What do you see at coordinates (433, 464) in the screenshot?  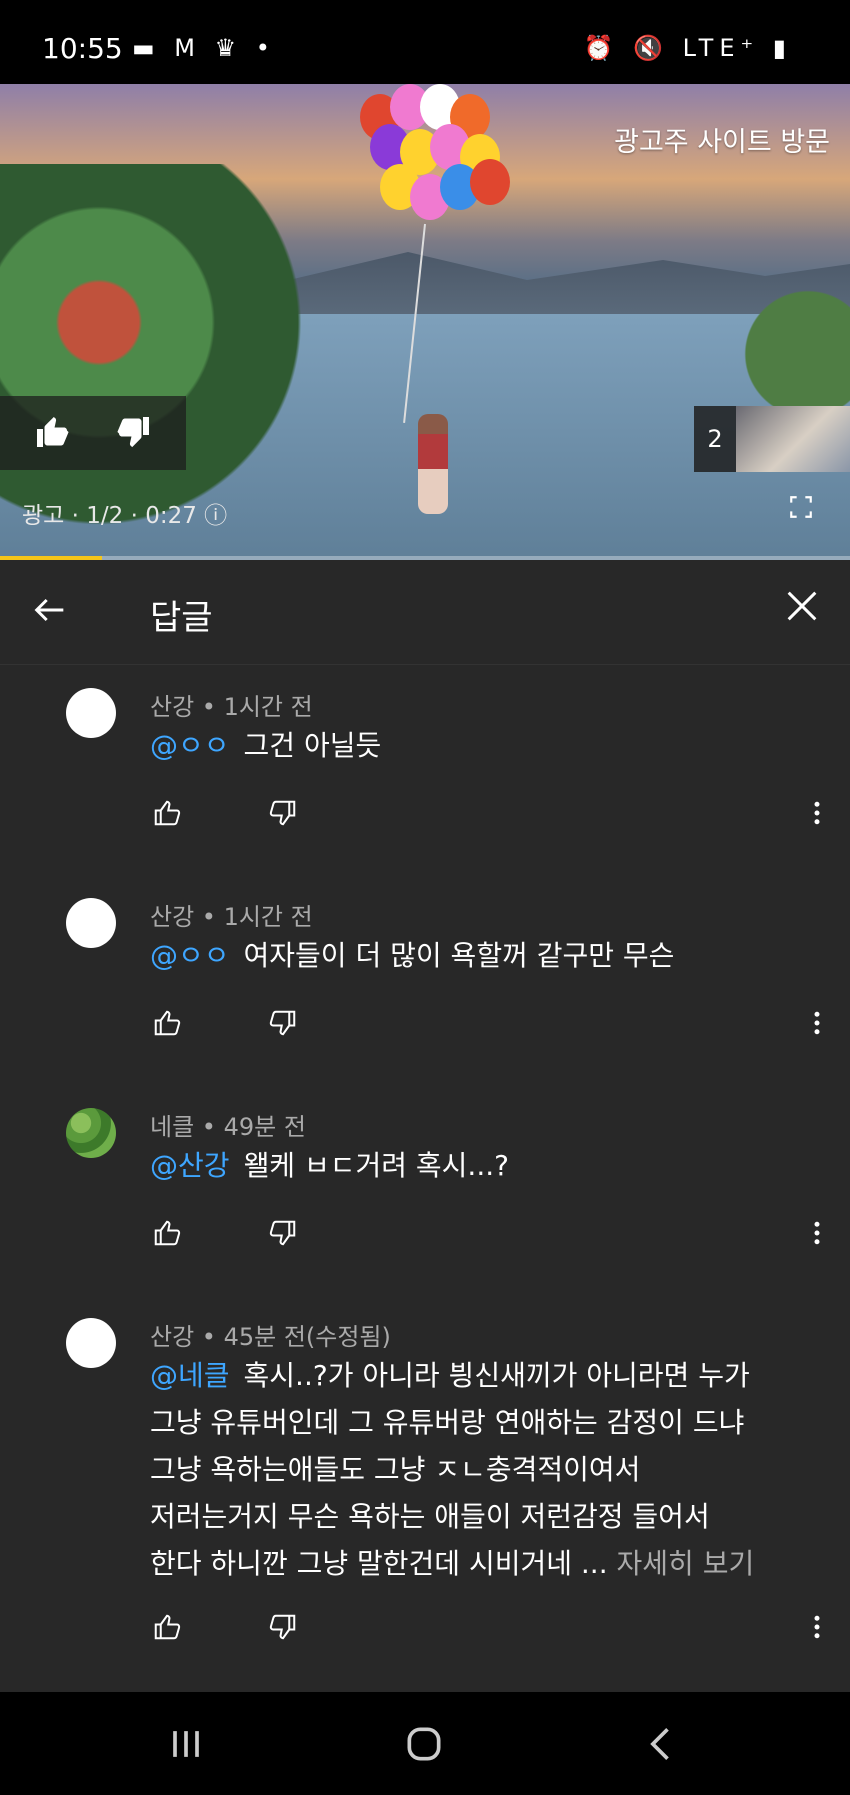 I see `girl-figure` at bounding box center [433, 464].